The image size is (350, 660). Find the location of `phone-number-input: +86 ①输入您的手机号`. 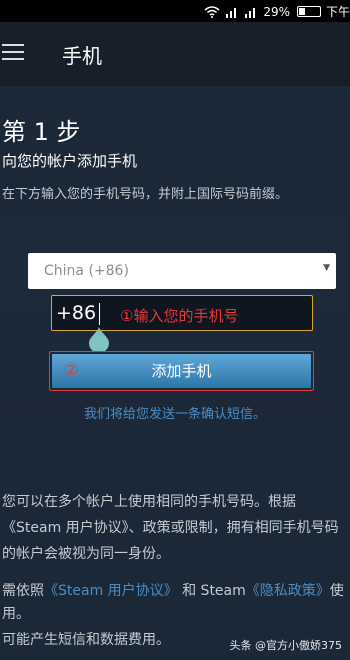

phone-number-input: +86 ①输入您的手机号 is located at coordinates (182, 313).